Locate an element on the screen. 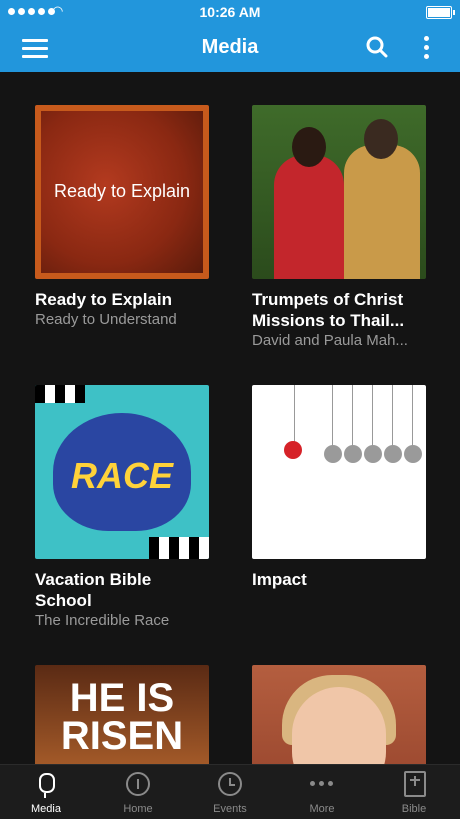 This screenshot has height=819, width=460. tab-bible: Bible is located at coordinates (414, 792).